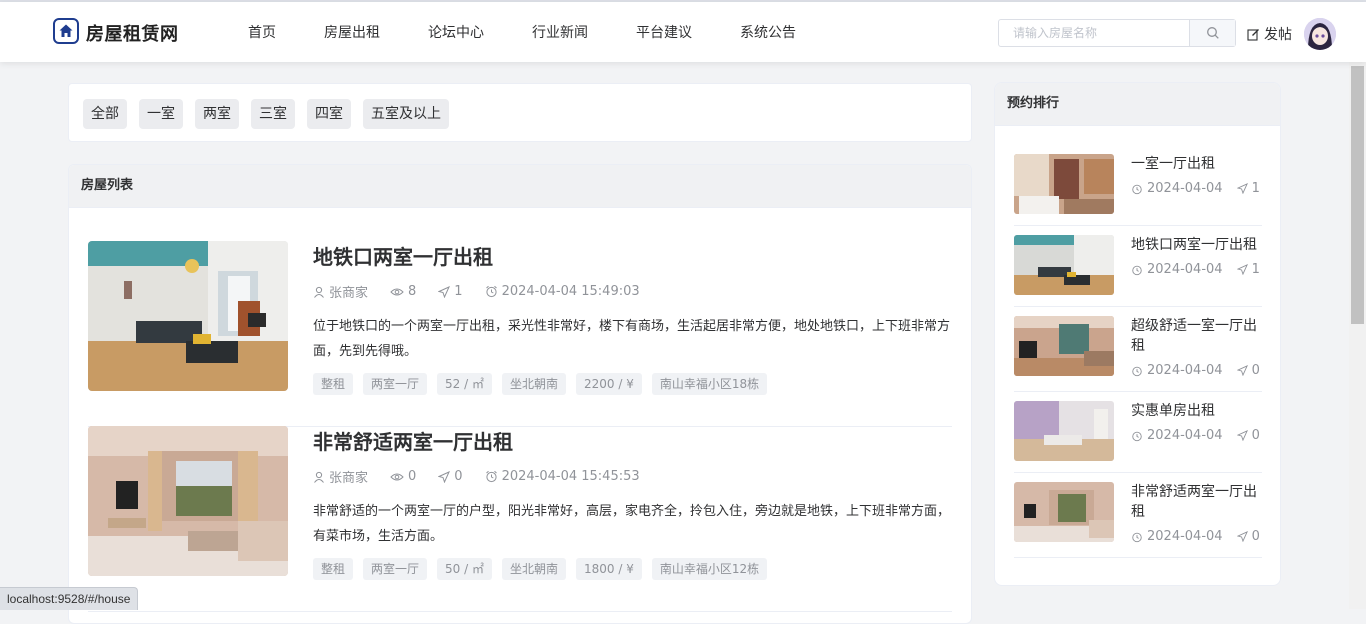 This screenshot has height=624, width=1366. What do you see at coordinates (609, 569) in the screenshot?
I see `tag-price: 1800 / ¥` at bounding box center [609, 569].